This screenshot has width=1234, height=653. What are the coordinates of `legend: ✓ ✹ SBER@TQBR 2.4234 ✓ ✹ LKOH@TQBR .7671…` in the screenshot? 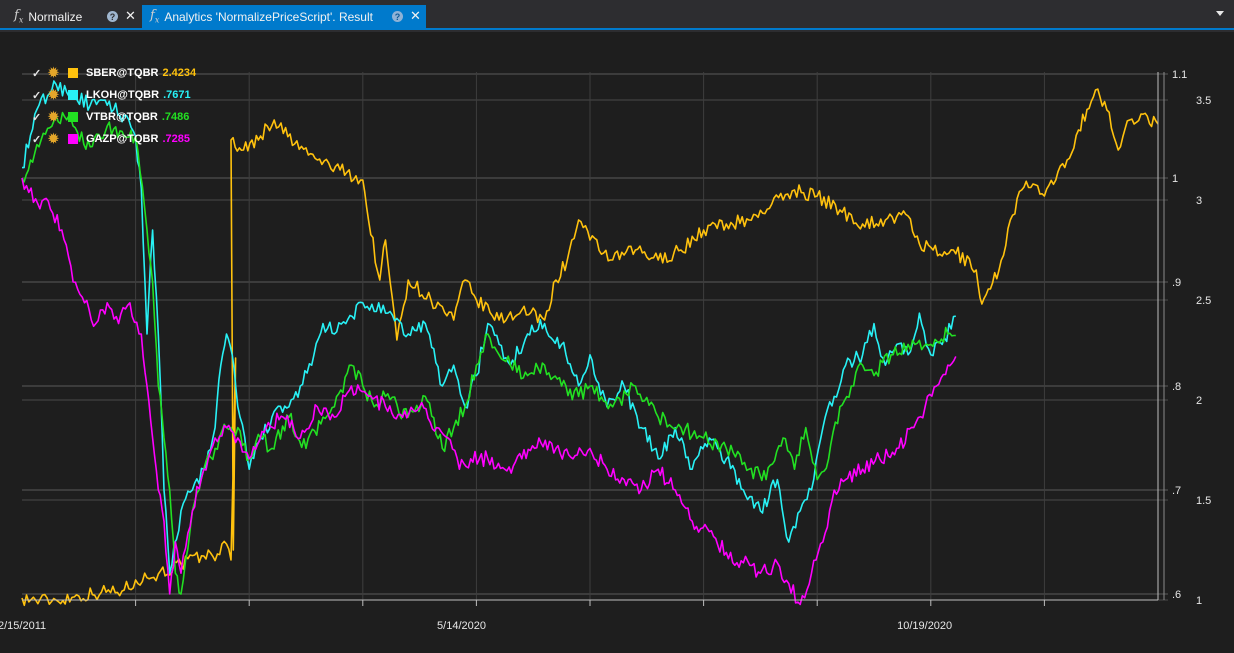 It's located at (114, 106).